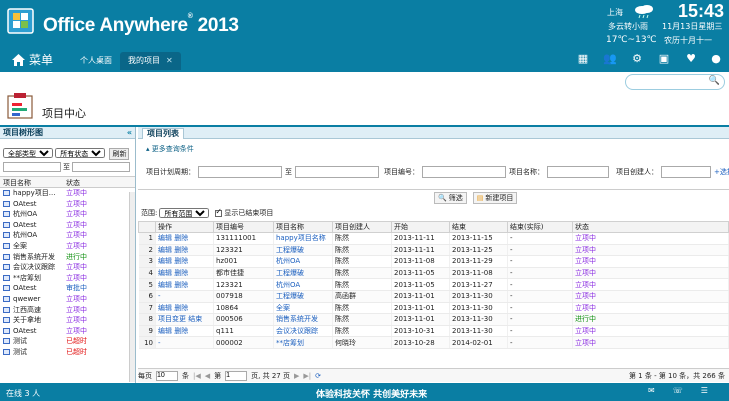 The height and width of the screenshot is (401, 729). I want to click on tree-list-item: 江西高速 立项中, so click(67, 310).